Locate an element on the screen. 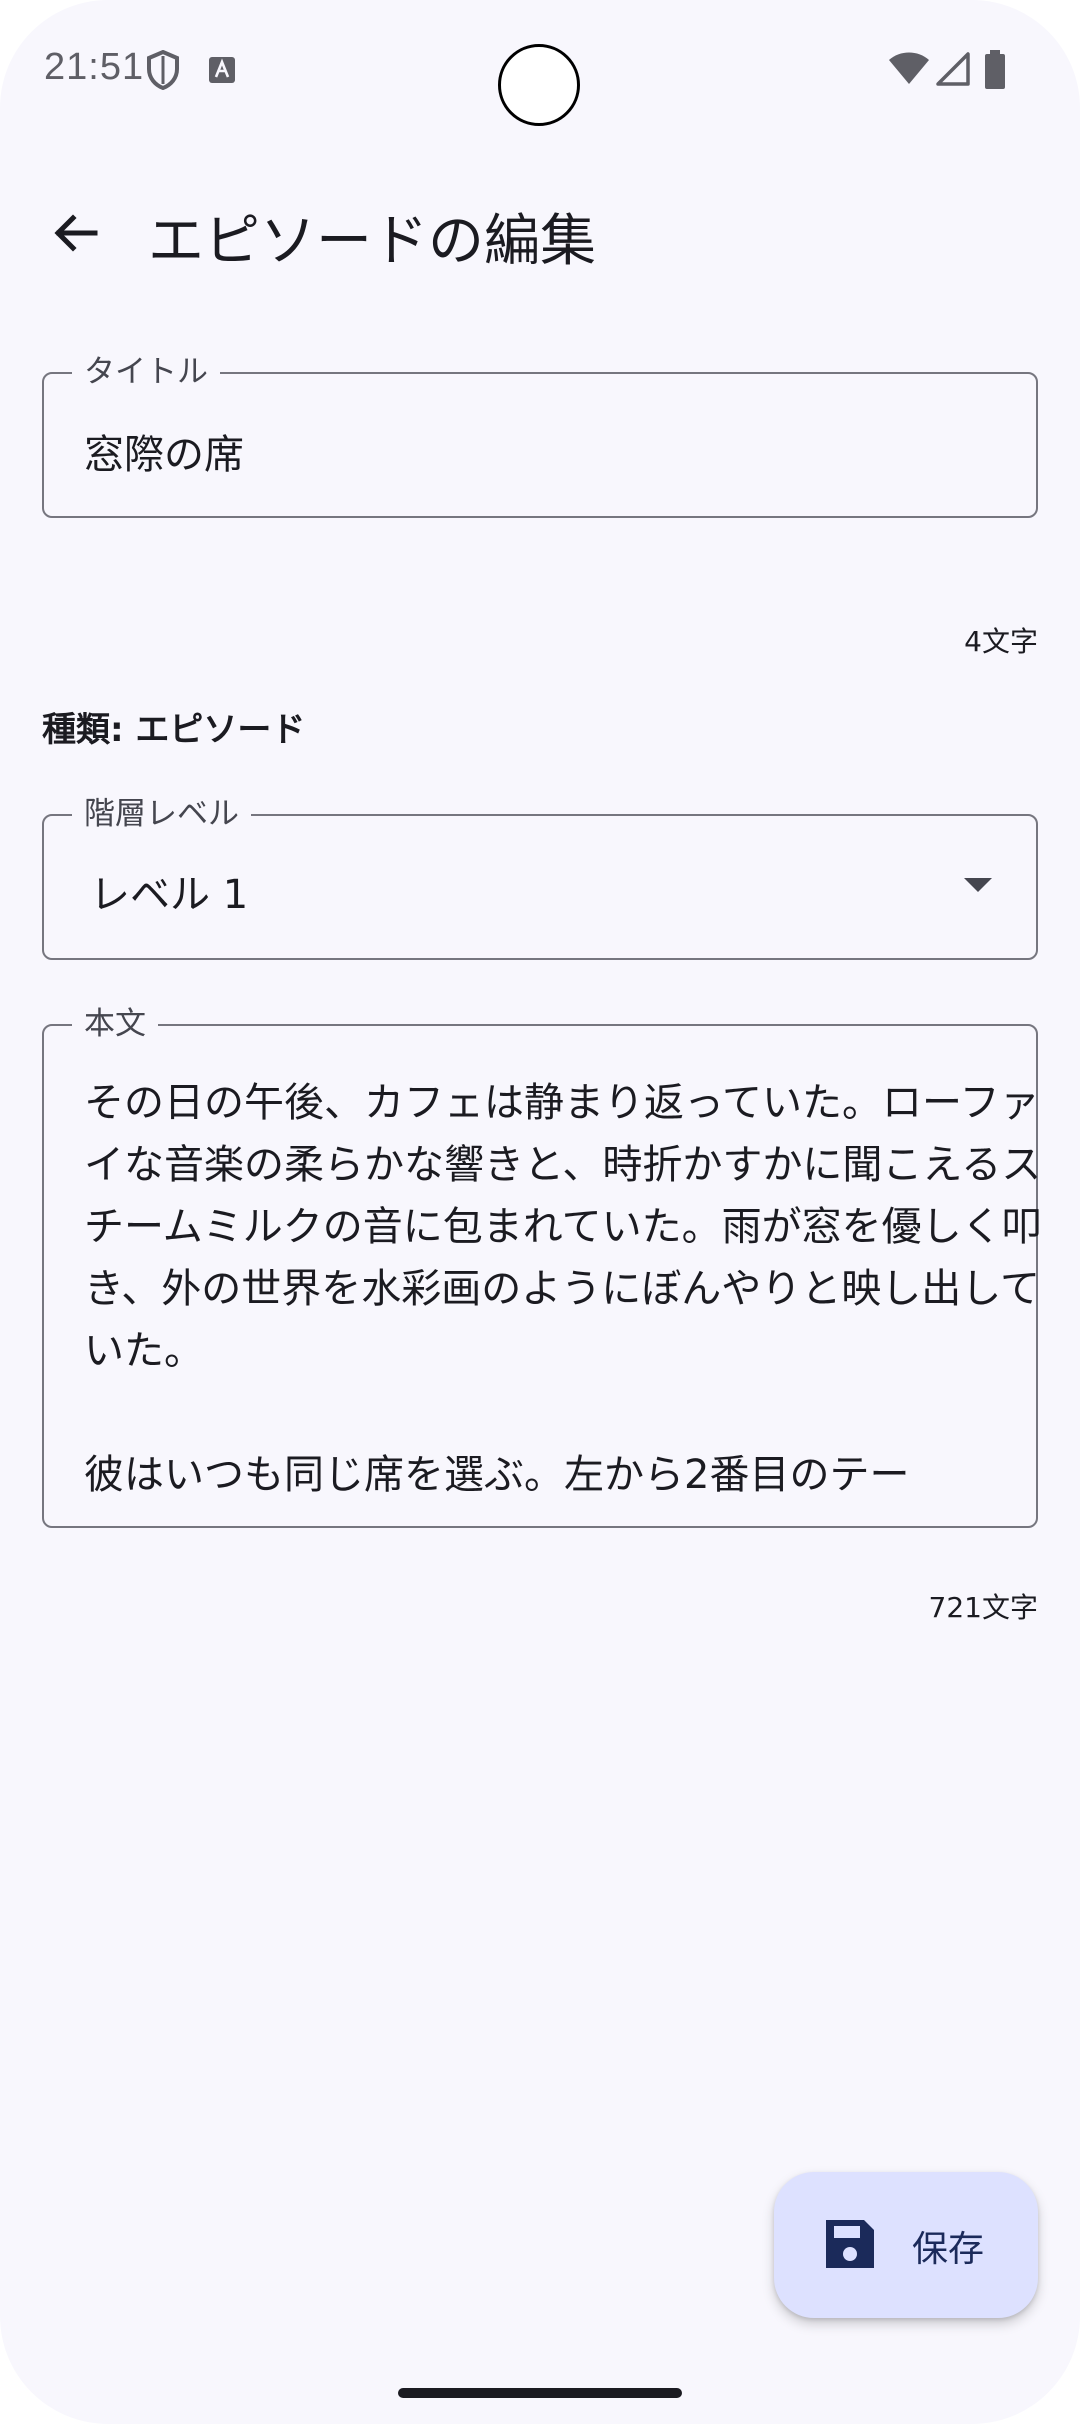 This screenshot has height=2424, width=1080. save-button-label: 保存 is located at coordinates (948, 2249).